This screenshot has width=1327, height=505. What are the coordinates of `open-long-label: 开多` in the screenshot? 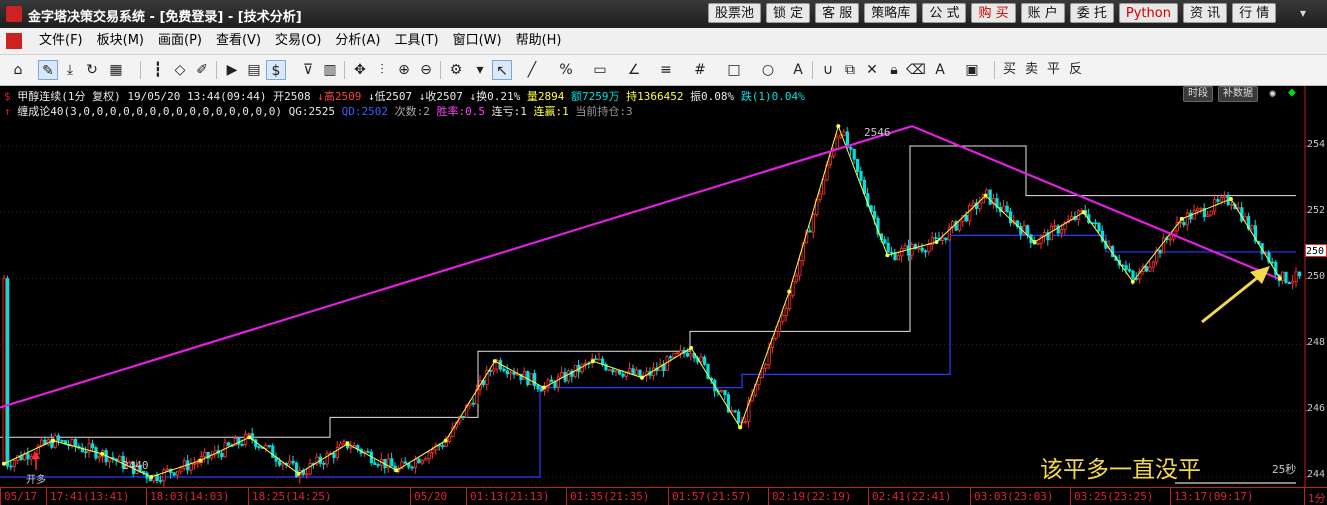 It's located at (36, 480).